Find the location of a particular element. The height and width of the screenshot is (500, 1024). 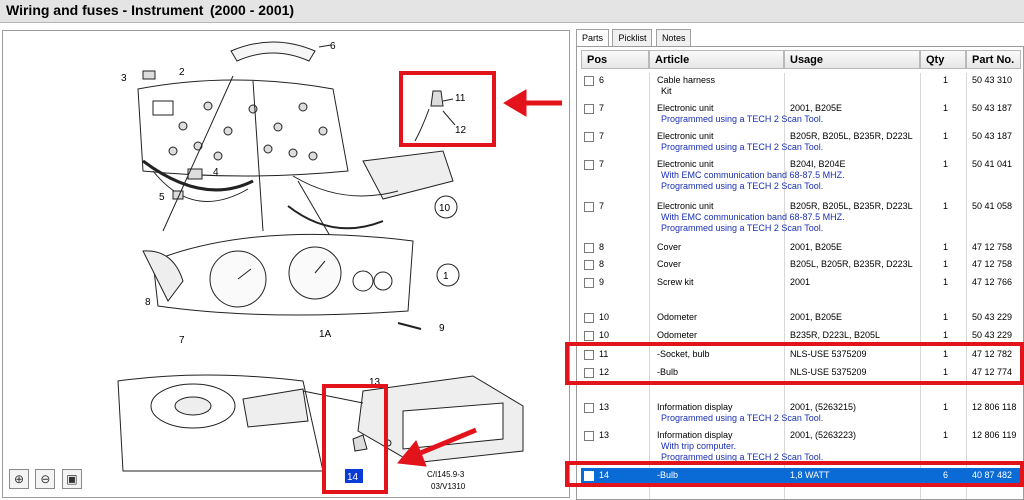

row-pos: 9 is located at coordinates (602, 282).